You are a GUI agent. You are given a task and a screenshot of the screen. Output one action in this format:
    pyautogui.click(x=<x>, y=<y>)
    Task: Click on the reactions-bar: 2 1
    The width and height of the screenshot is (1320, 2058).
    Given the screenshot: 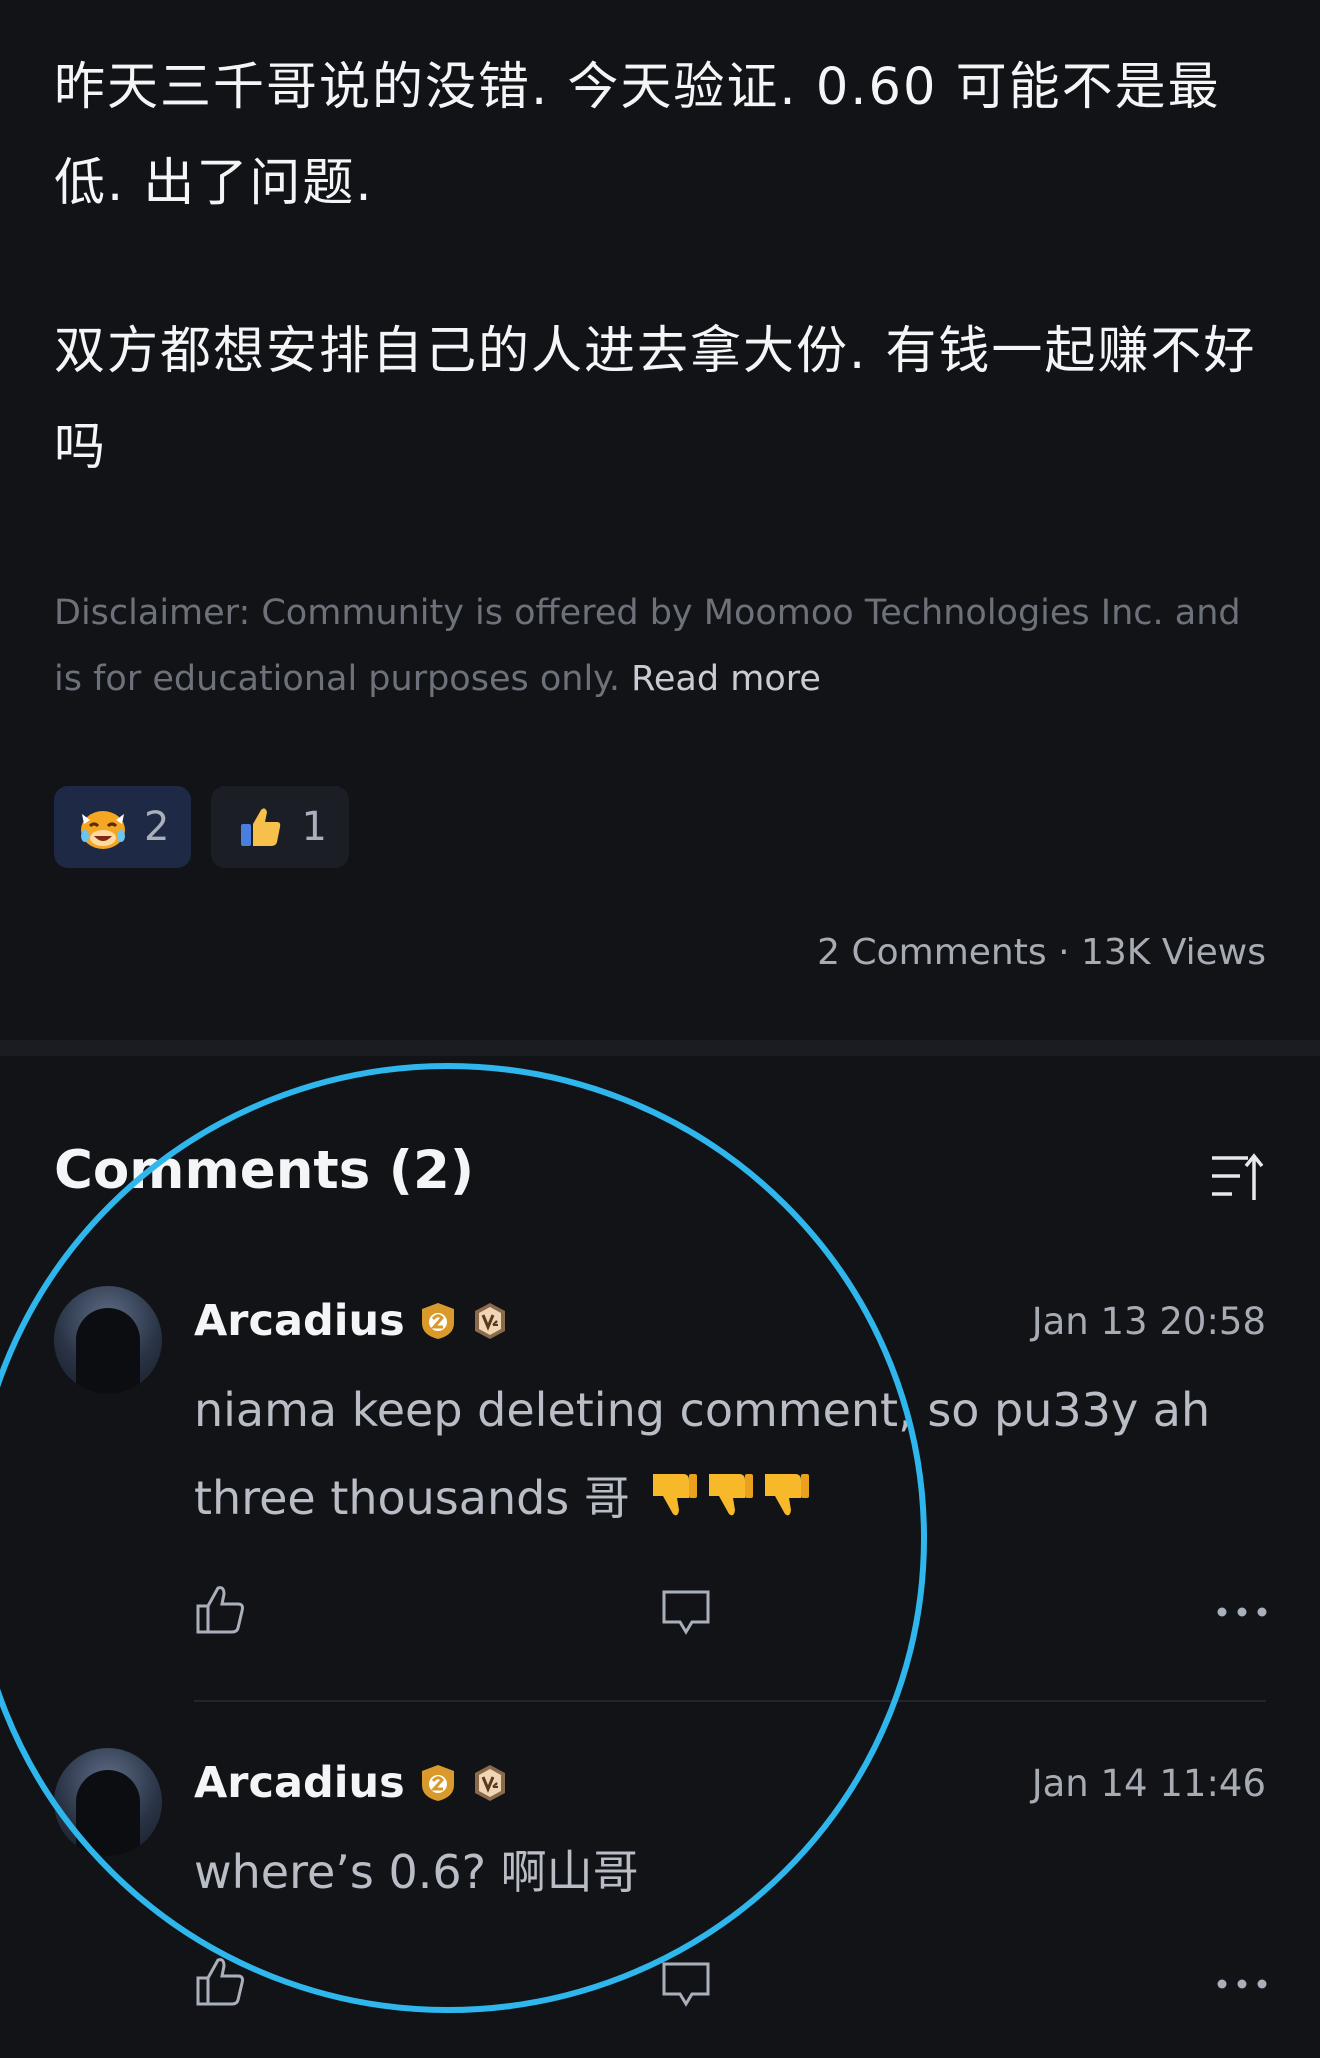 What is the action you would take?
    pyautogui.click(x=201, y=827)
    